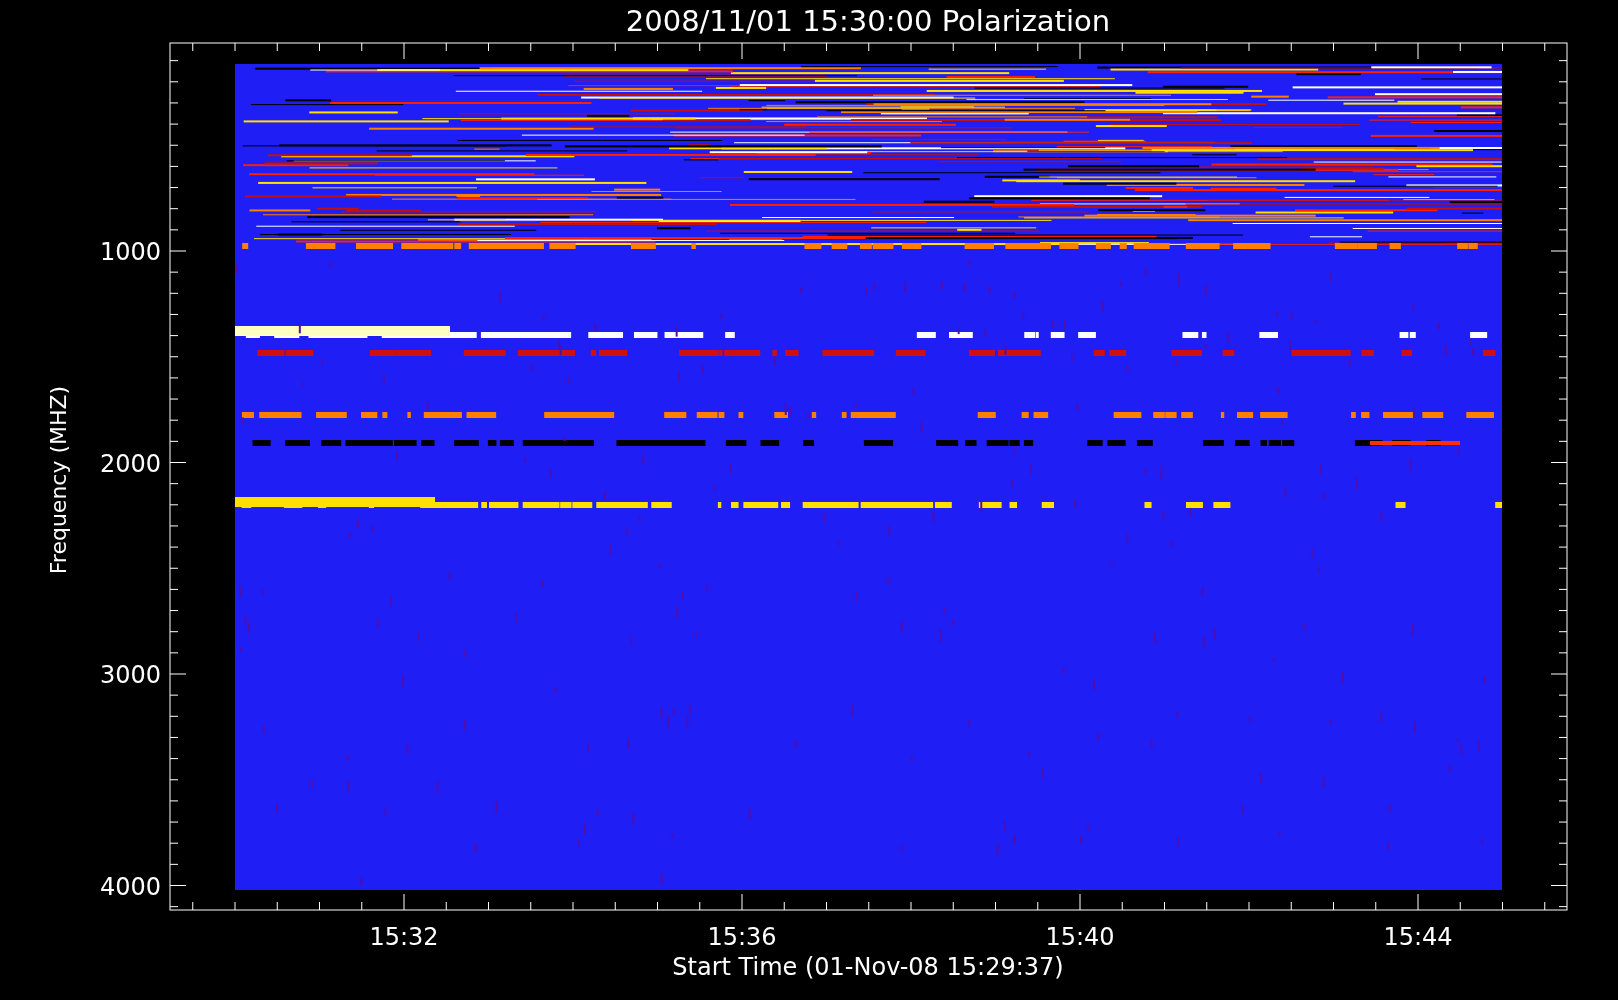 Image resolution: width=1618 pixels, height=1000 pixels. Describe the element at coordinates (1080, 937) in the screenshot. I see `x-tick-label: 15:40` at that location.